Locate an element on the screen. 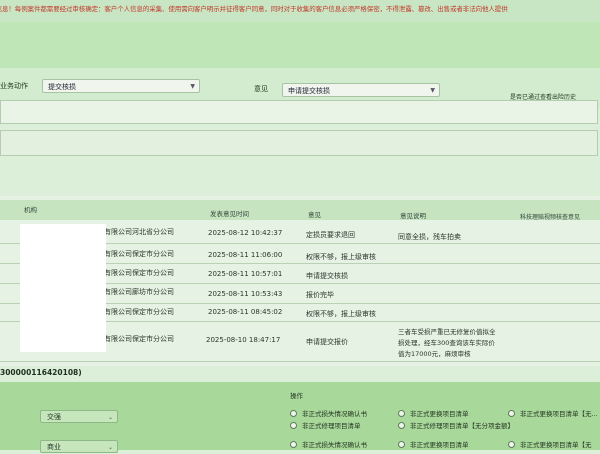  row-opinion: 报价完毕 is located at coordinates (320, 295).